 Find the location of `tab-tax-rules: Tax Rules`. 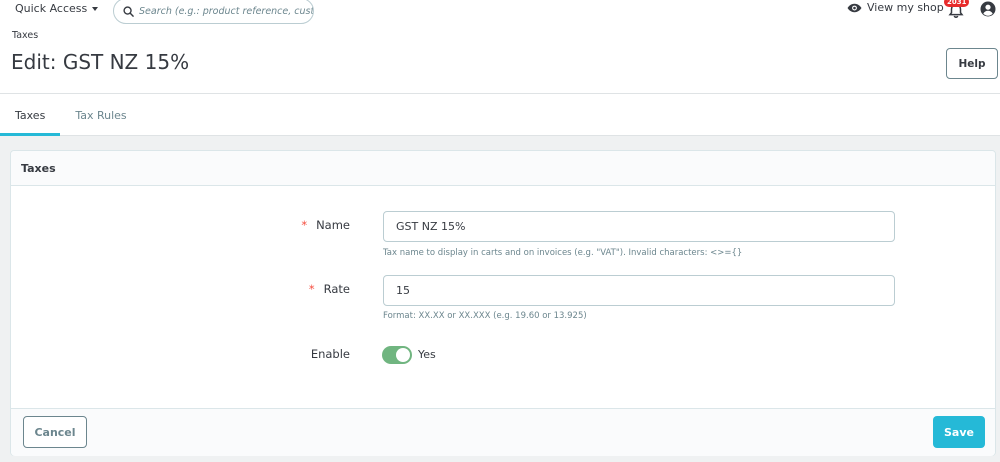

tab-tax-rules: Tax Rules is located at coordinates (100, 115).